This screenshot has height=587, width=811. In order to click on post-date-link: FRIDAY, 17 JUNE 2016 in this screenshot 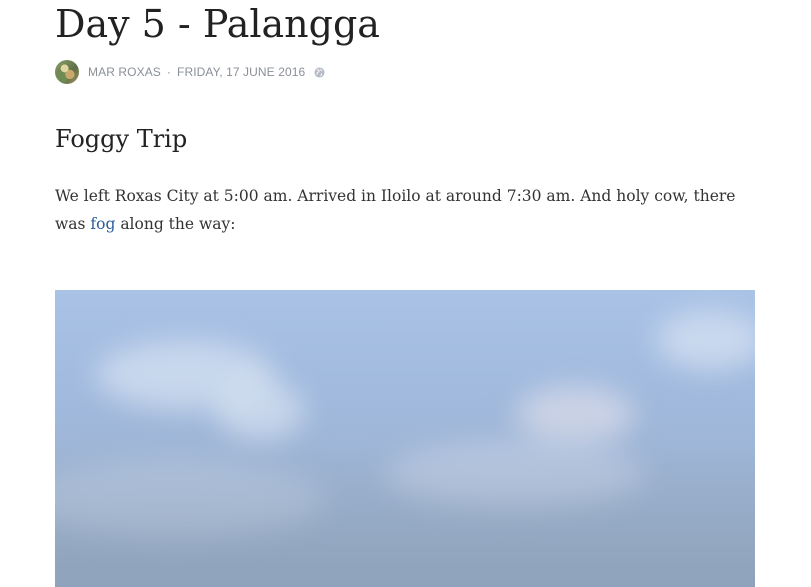, I will do `click(241, 72)`.